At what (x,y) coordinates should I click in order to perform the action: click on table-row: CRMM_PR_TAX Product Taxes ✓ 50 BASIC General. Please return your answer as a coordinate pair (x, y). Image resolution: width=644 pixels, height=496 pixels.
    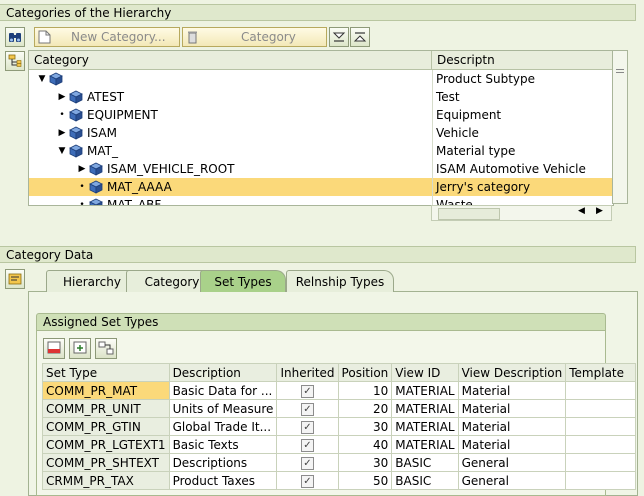
    Looking at the image, I should click on (339, 480).